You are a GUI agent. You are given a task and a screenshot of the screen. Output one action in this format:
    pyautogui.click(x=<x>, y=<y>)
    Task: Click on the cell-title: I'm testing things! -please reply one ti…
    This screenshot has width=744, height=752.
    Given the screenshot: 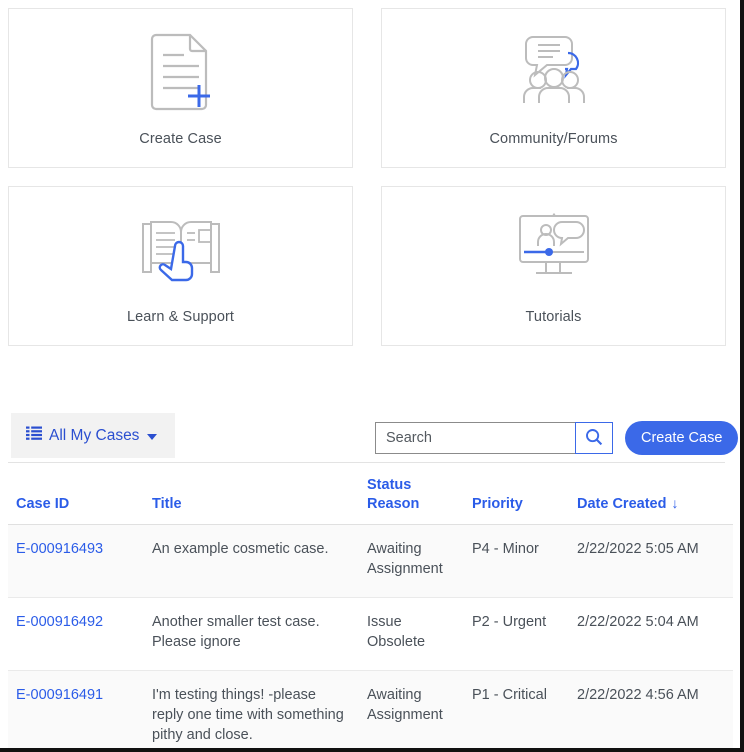 What is the action you would take?
    pyautogui.click(x=251, y=709)
    